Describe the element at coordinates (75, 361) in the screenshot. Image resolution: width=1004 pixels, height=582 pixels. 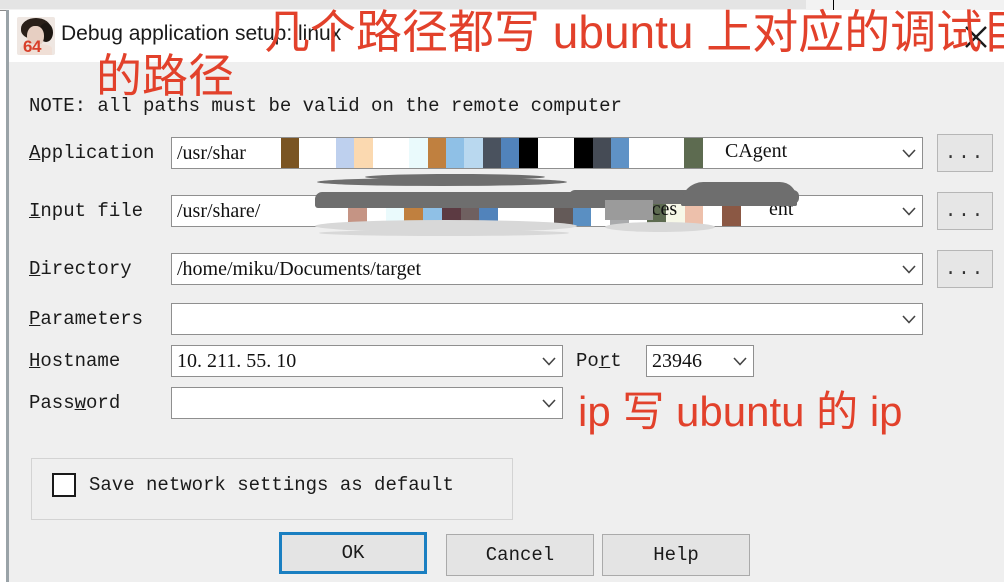
I see `label-hostname: Hostname` at that location.